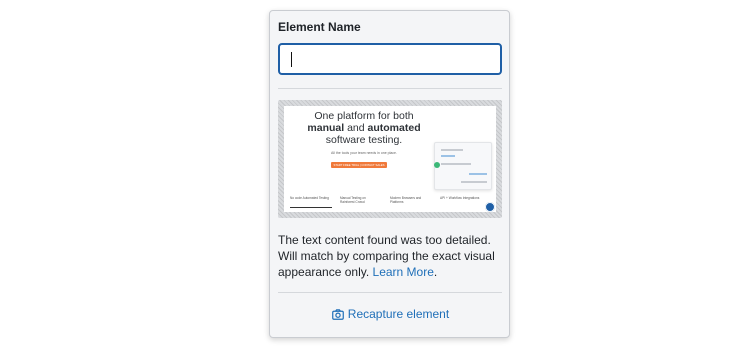  I want to click on text-caret, so click(291, 59).